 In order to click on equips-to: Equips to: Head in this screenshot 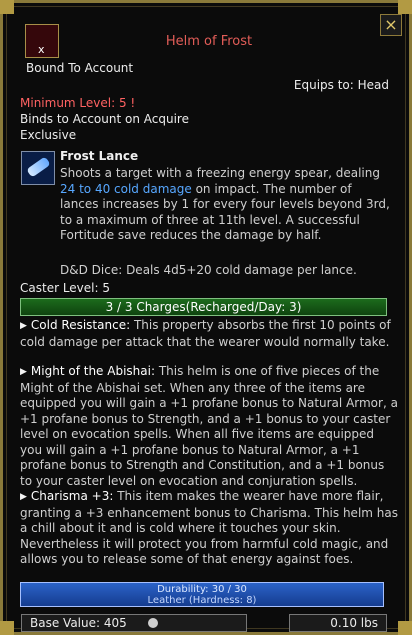, I will do `click(341, 85)`.